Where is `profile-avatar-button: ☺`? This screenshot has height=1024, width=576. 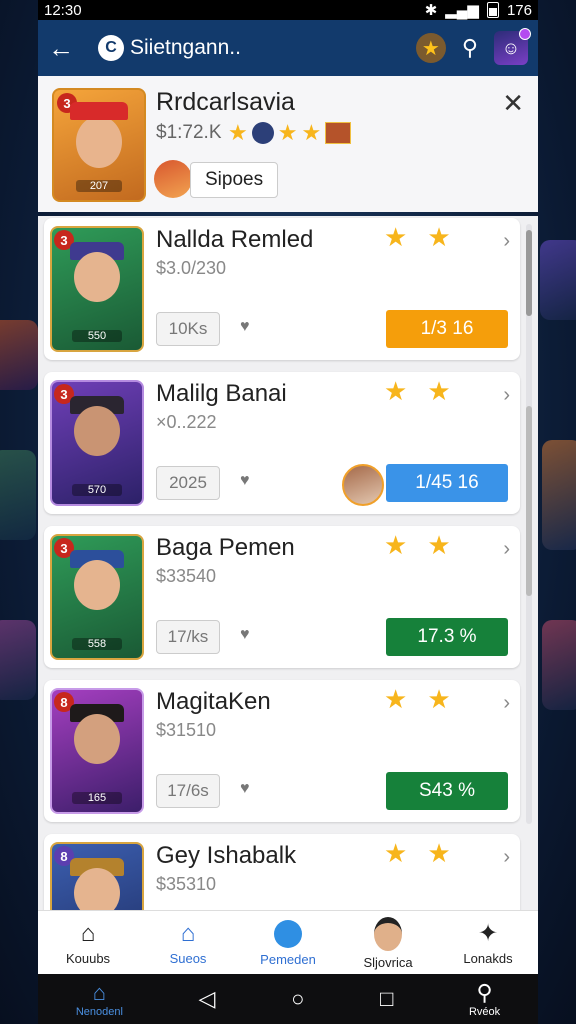 profile-avatar-button: ☺ is located at coordinates (512, 46).